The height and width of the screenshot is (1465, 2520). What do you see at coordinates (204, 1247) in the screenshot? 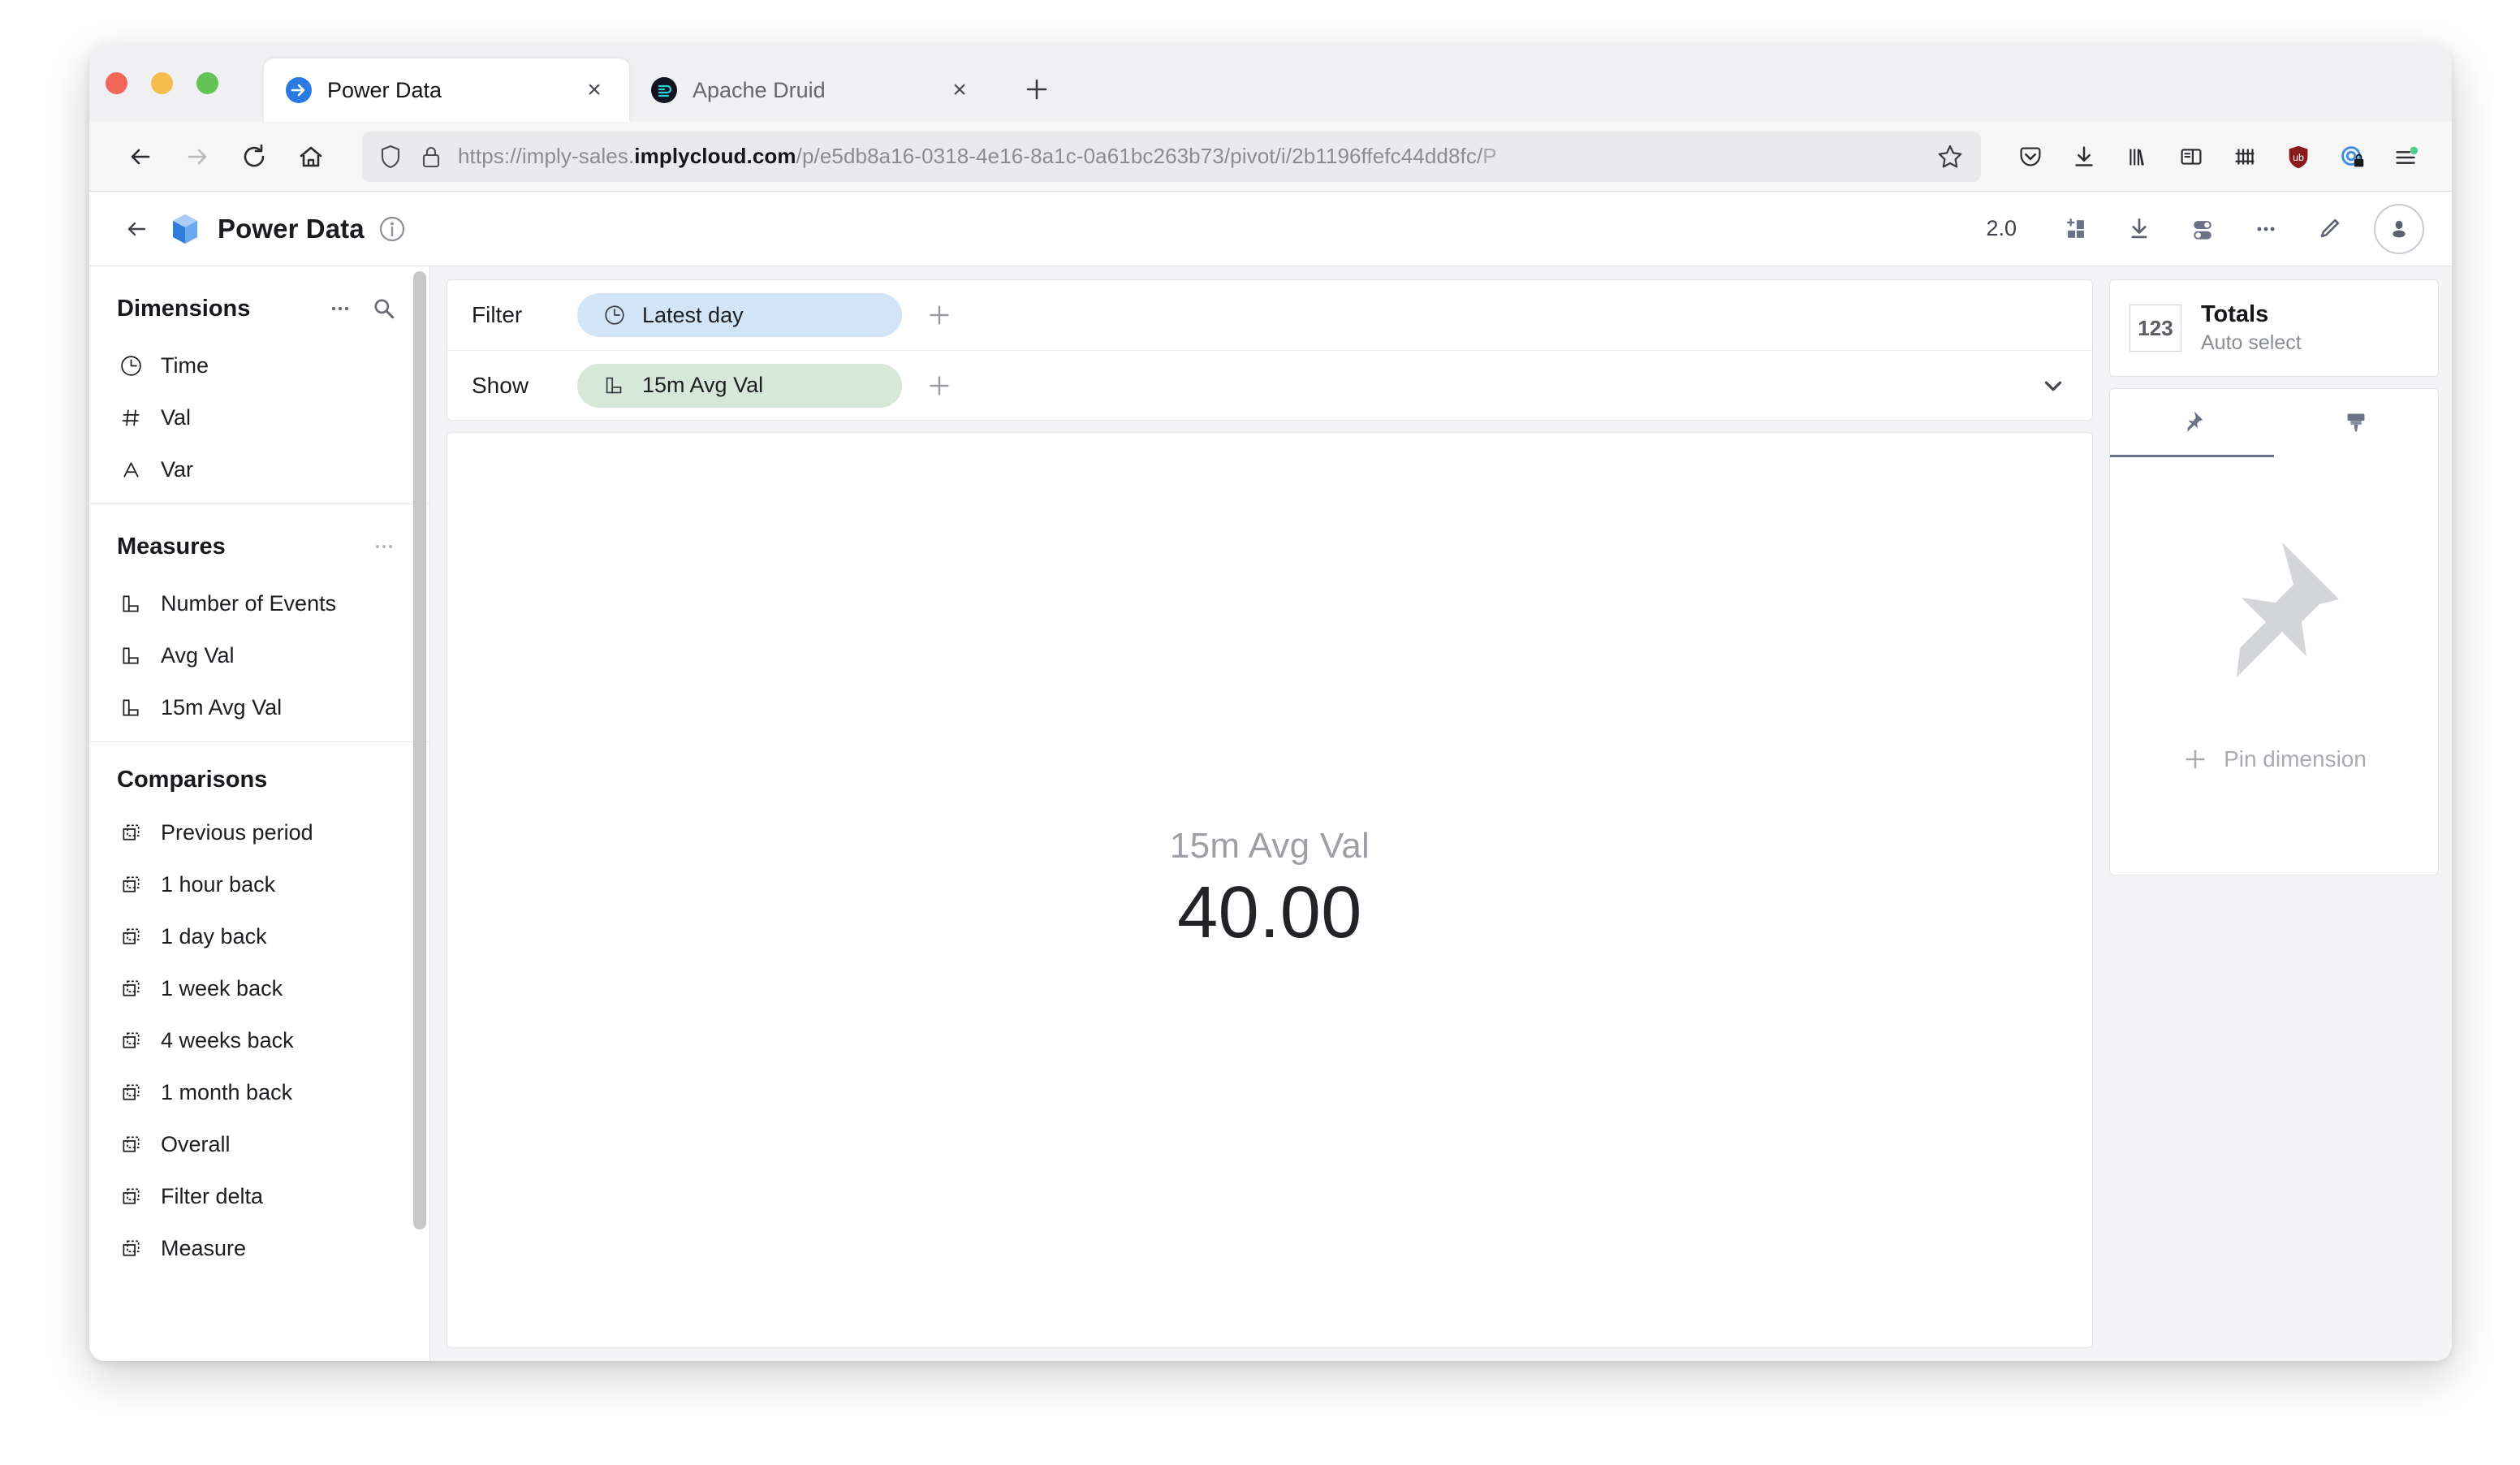
I see `sidebar-item-label: Measure` at bounding box center [204, 1247].